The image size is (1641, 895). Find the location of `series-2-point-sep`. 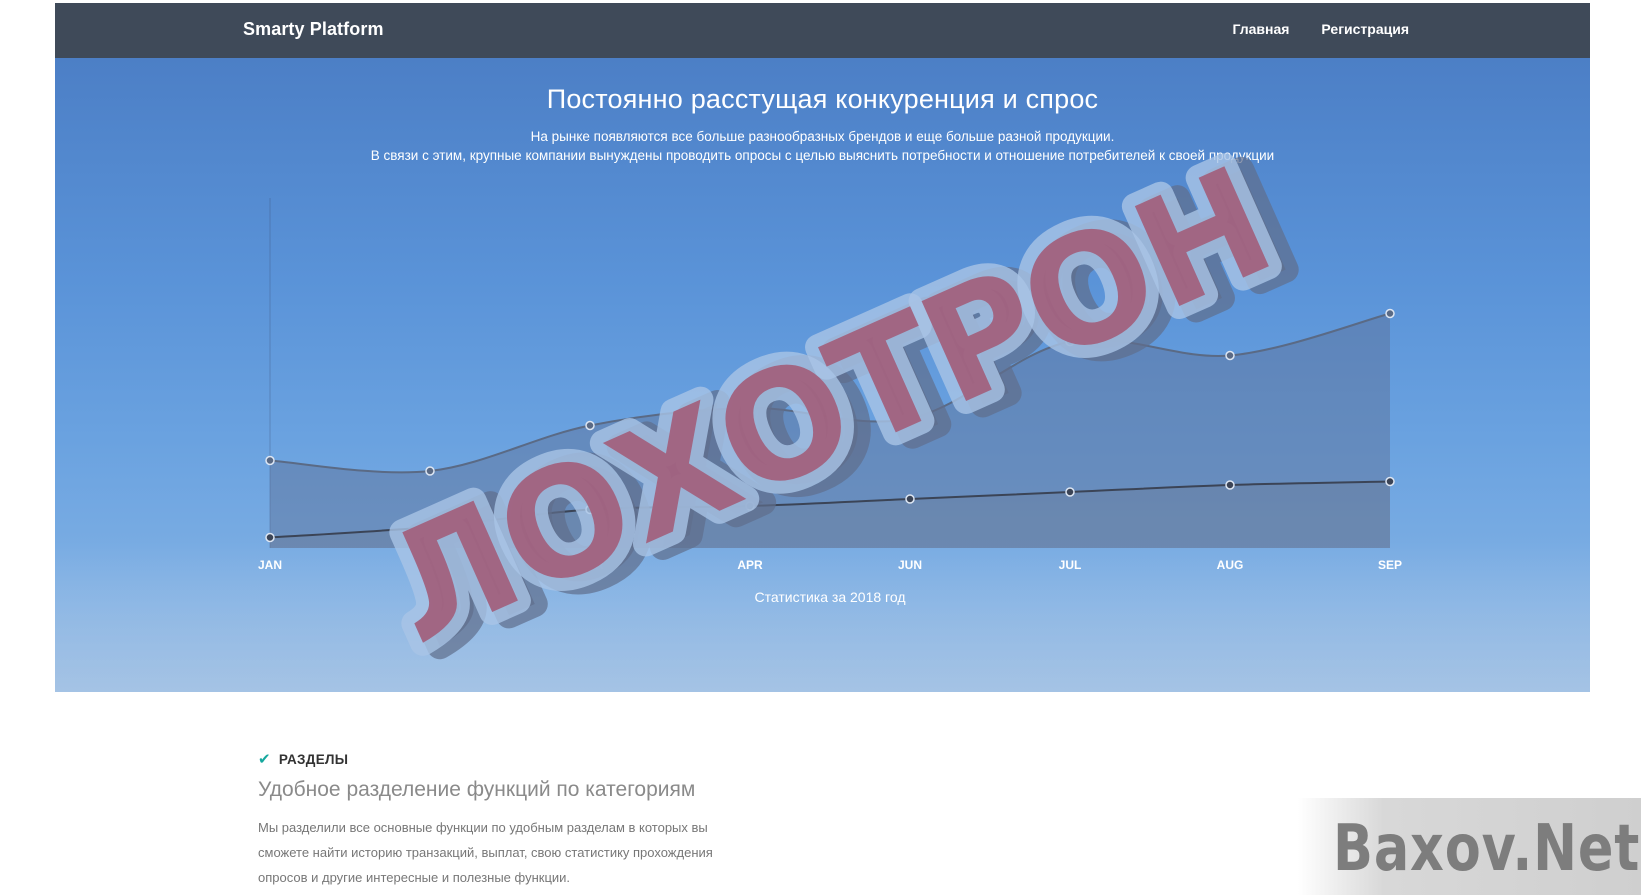

series-2-point-sep is located at coordinates (1390, 481).